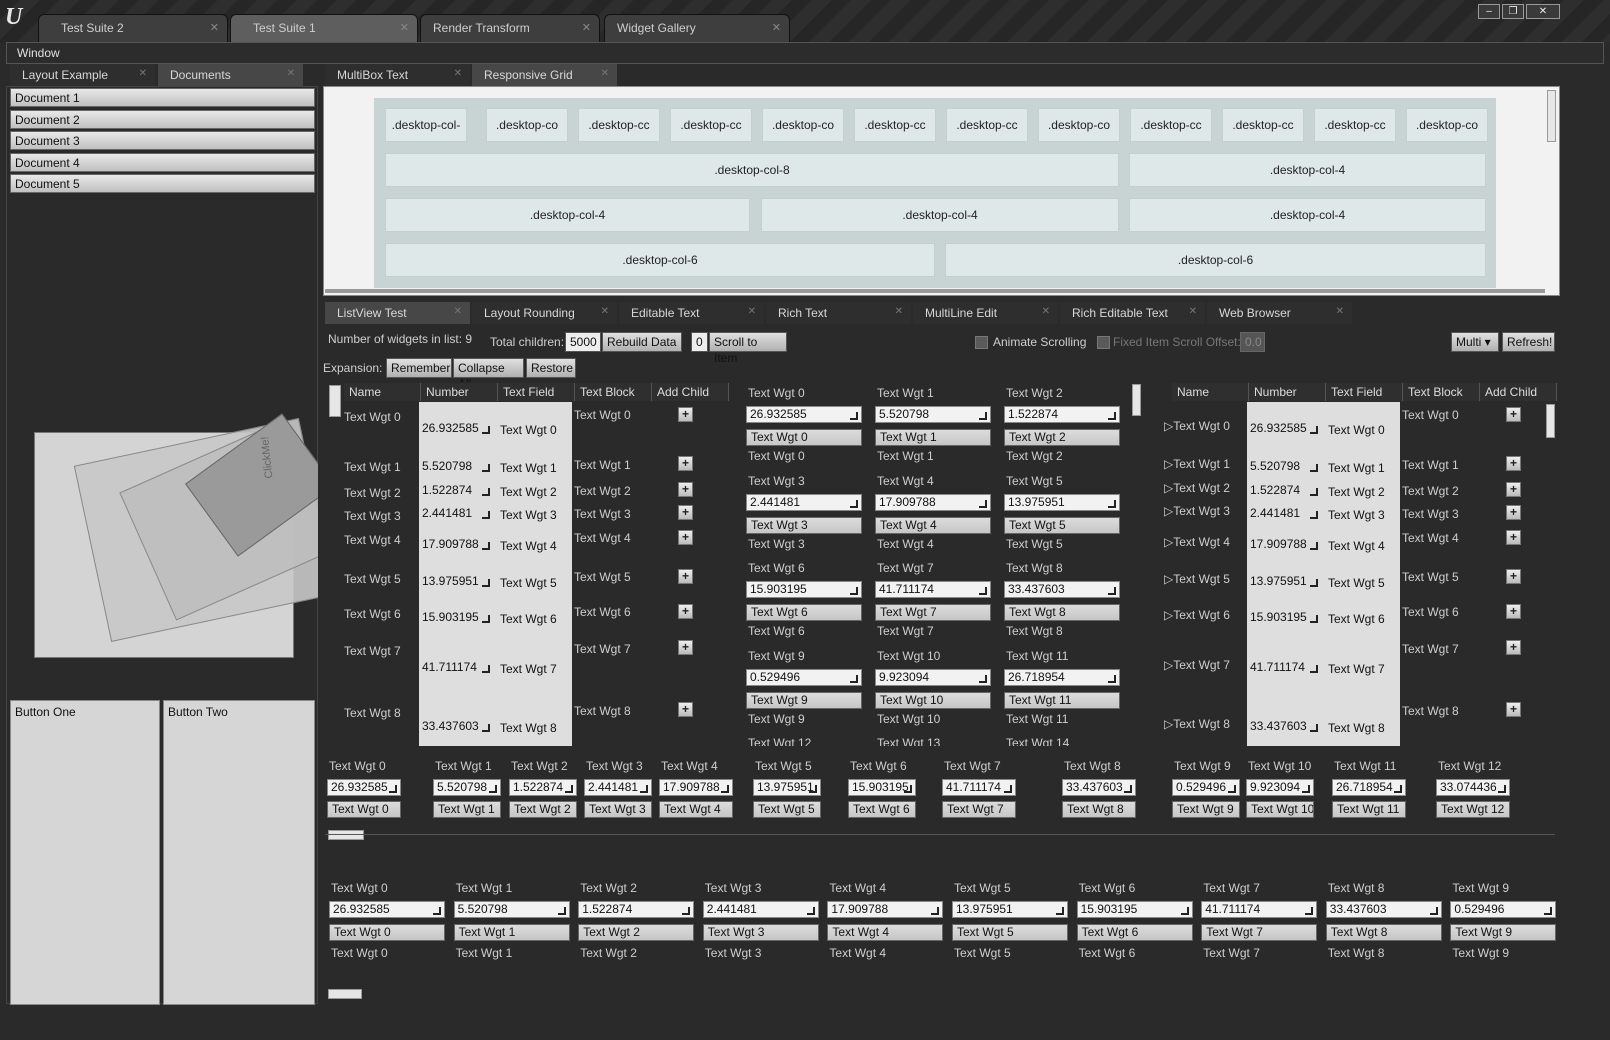 The image size is (1610, 1040). What do you see at coordinates (162, 162) in the screenshot?
I see `document-item: Document 4` at bounding box center [162, 162].